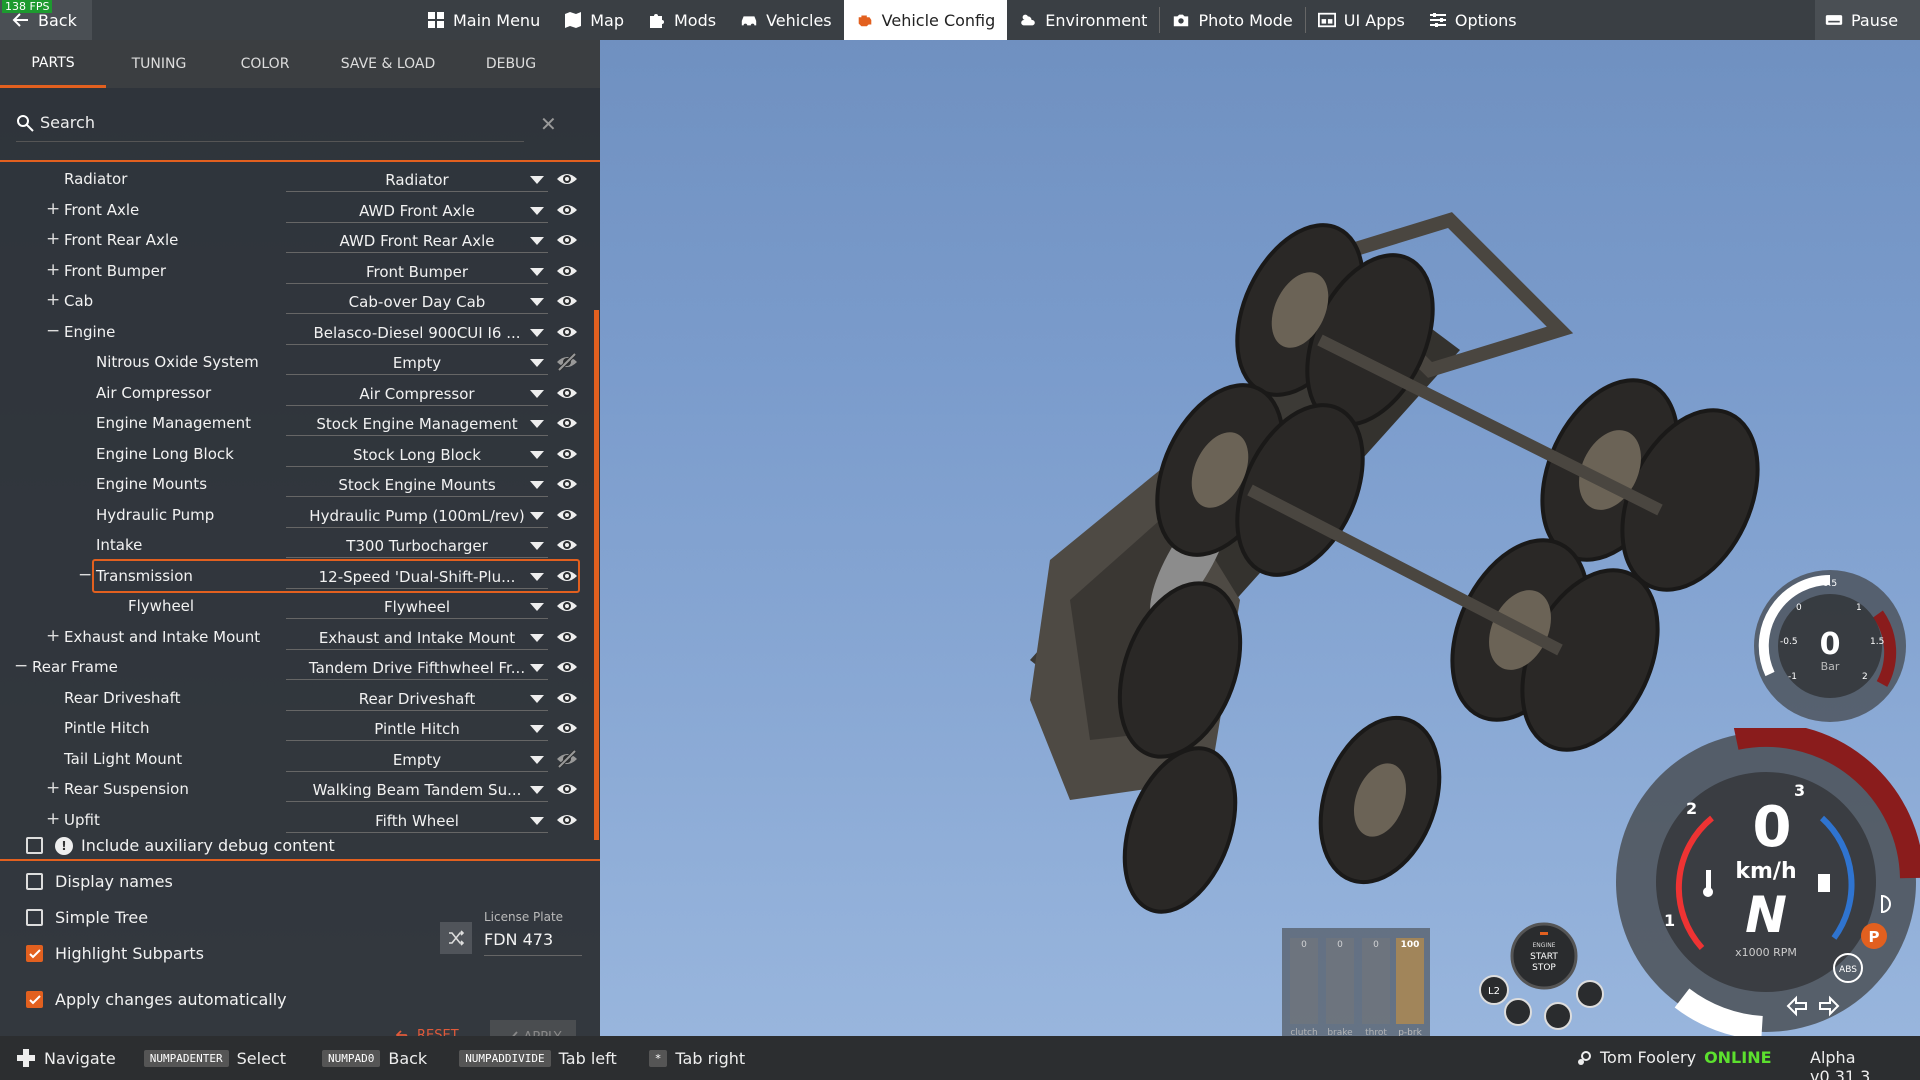  I want to click on part-row: Engine Long Block Stock Long Block, so click(300, 454).